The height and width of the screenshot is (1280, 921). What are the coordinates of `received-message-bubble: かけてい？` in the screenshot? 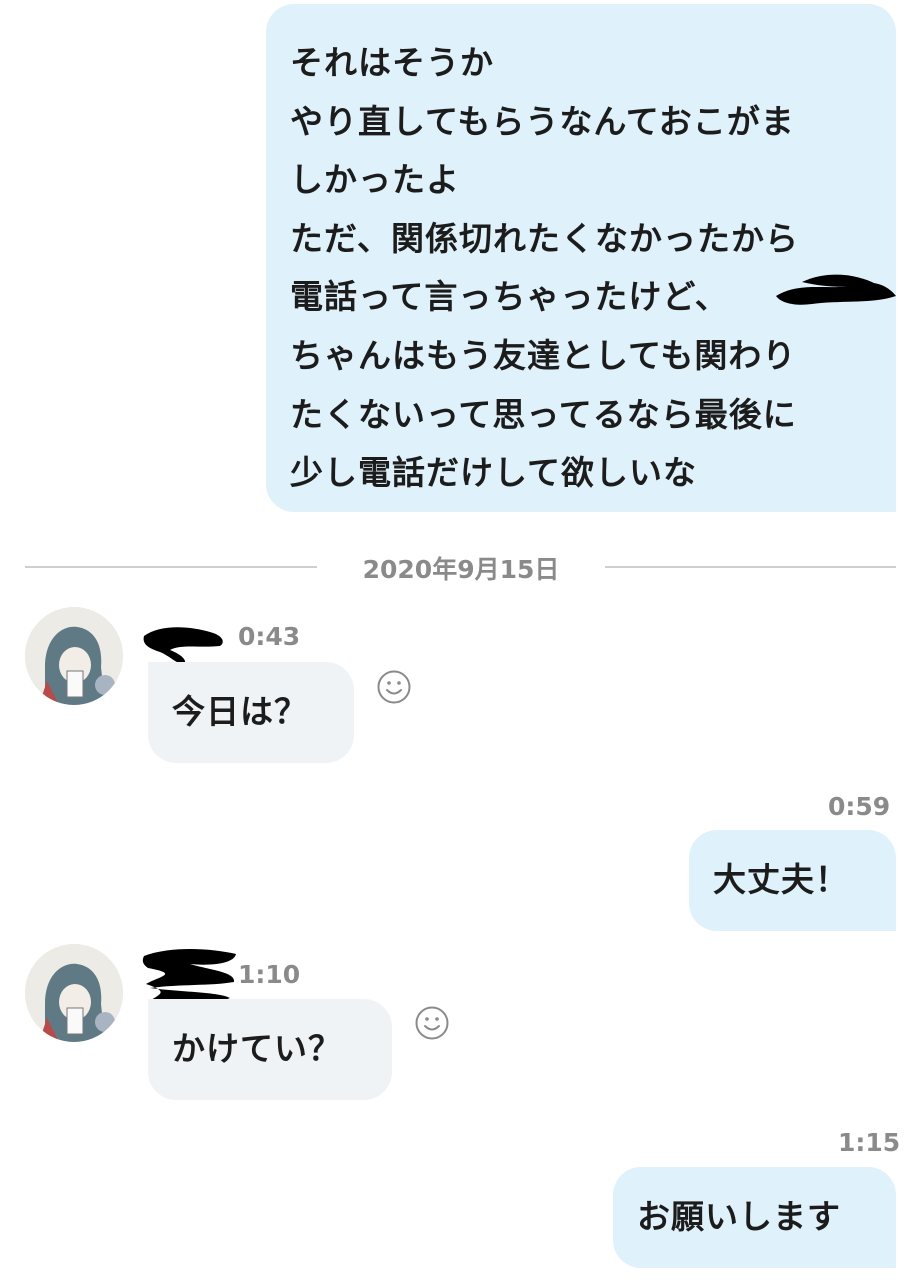 It's located at (270, 1049).